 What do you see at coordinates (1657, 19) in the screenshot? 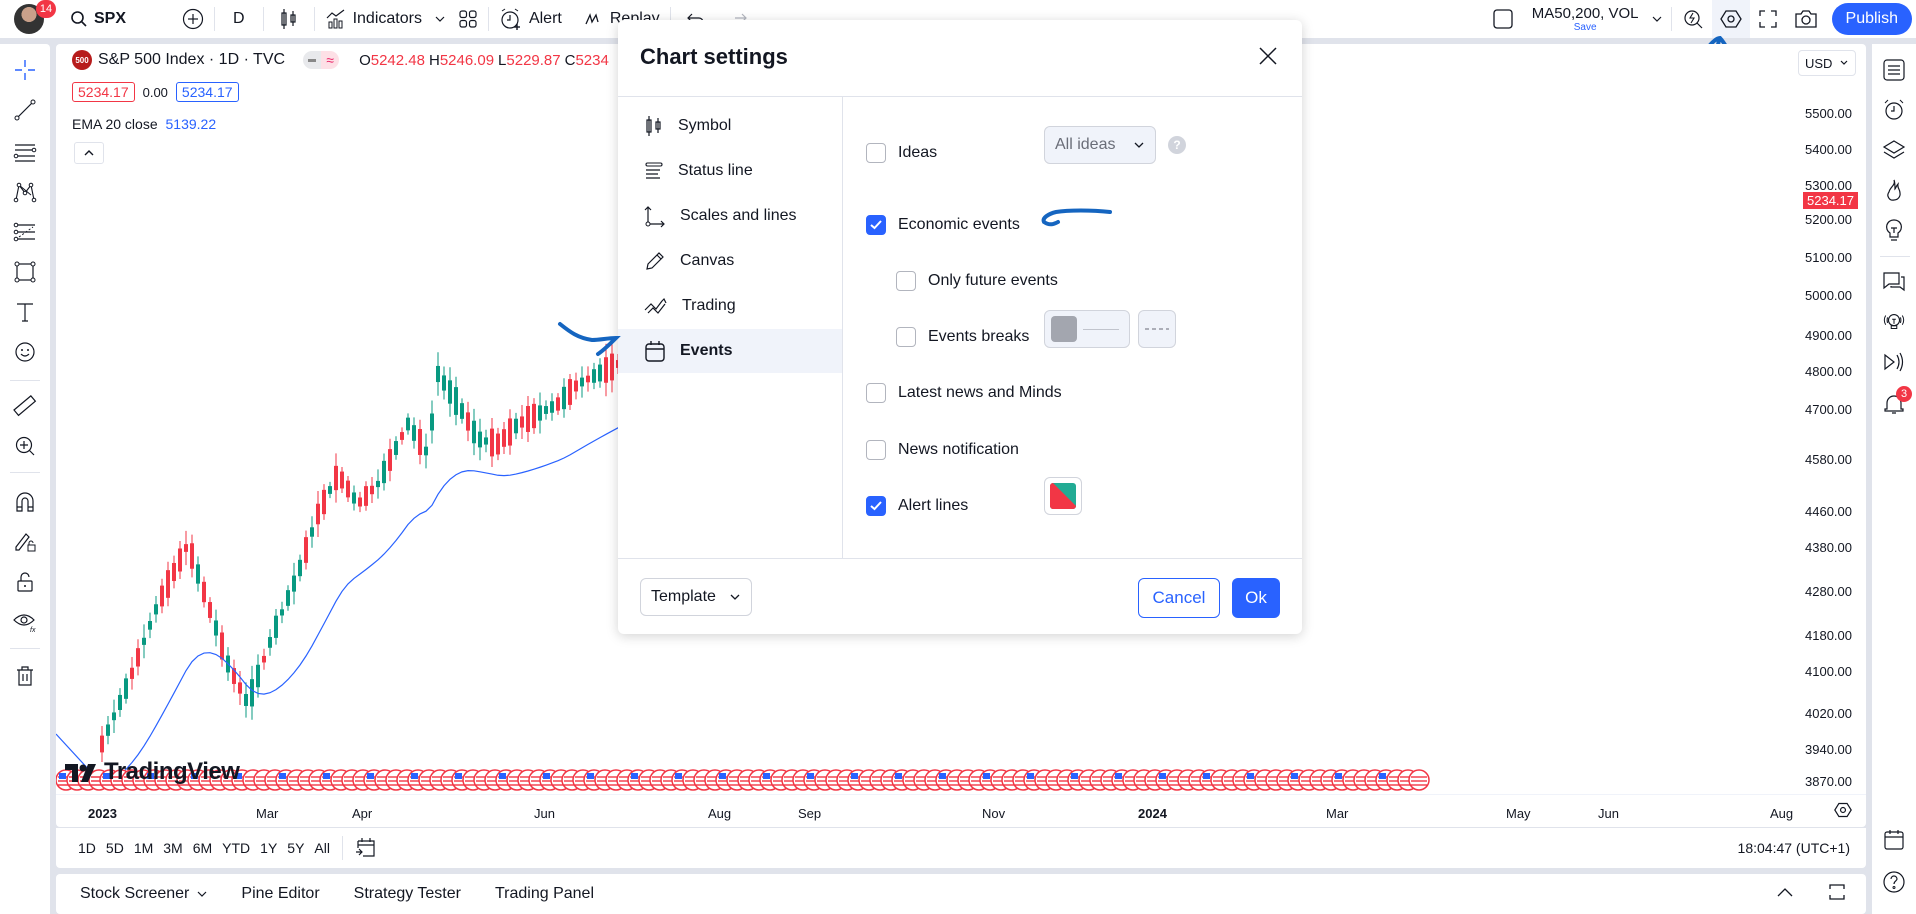
I see `layout-dropdown-button` at bounding box center [1657, 19].